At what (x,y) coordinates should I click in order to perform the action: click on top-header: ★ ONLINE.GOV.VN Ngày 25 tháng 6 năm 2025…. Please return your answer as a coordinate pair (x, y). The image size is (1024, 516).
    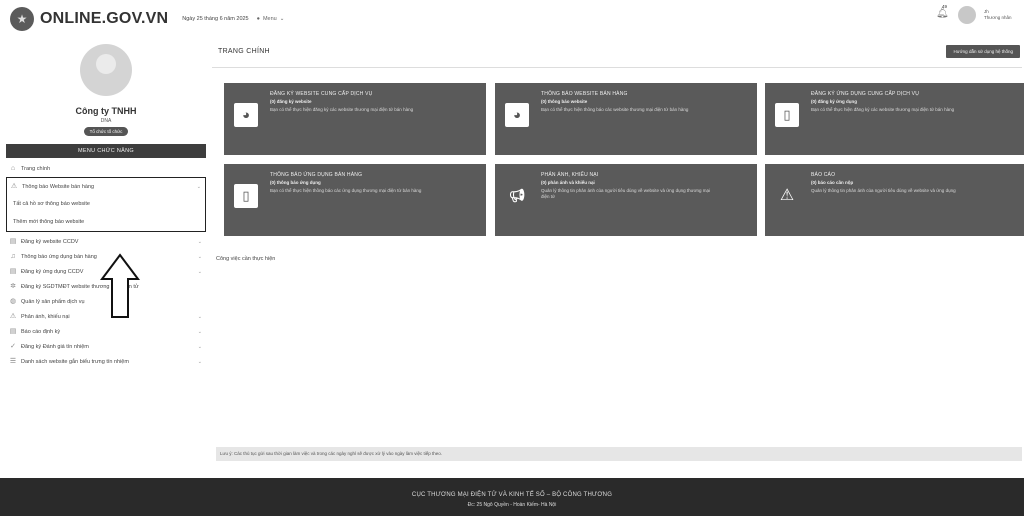
    Looking at the image, I should click on (512, 19).